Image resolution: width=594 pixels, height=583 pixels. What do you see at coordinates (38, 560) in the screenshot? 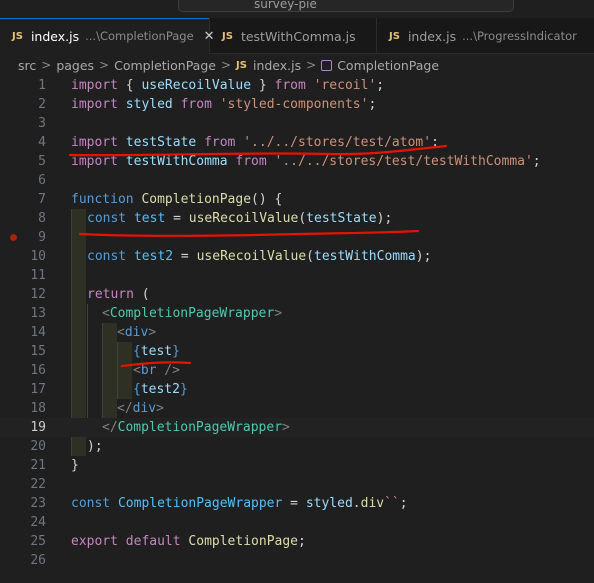
I see `line-number: 26` at bounding box center [38, 560].